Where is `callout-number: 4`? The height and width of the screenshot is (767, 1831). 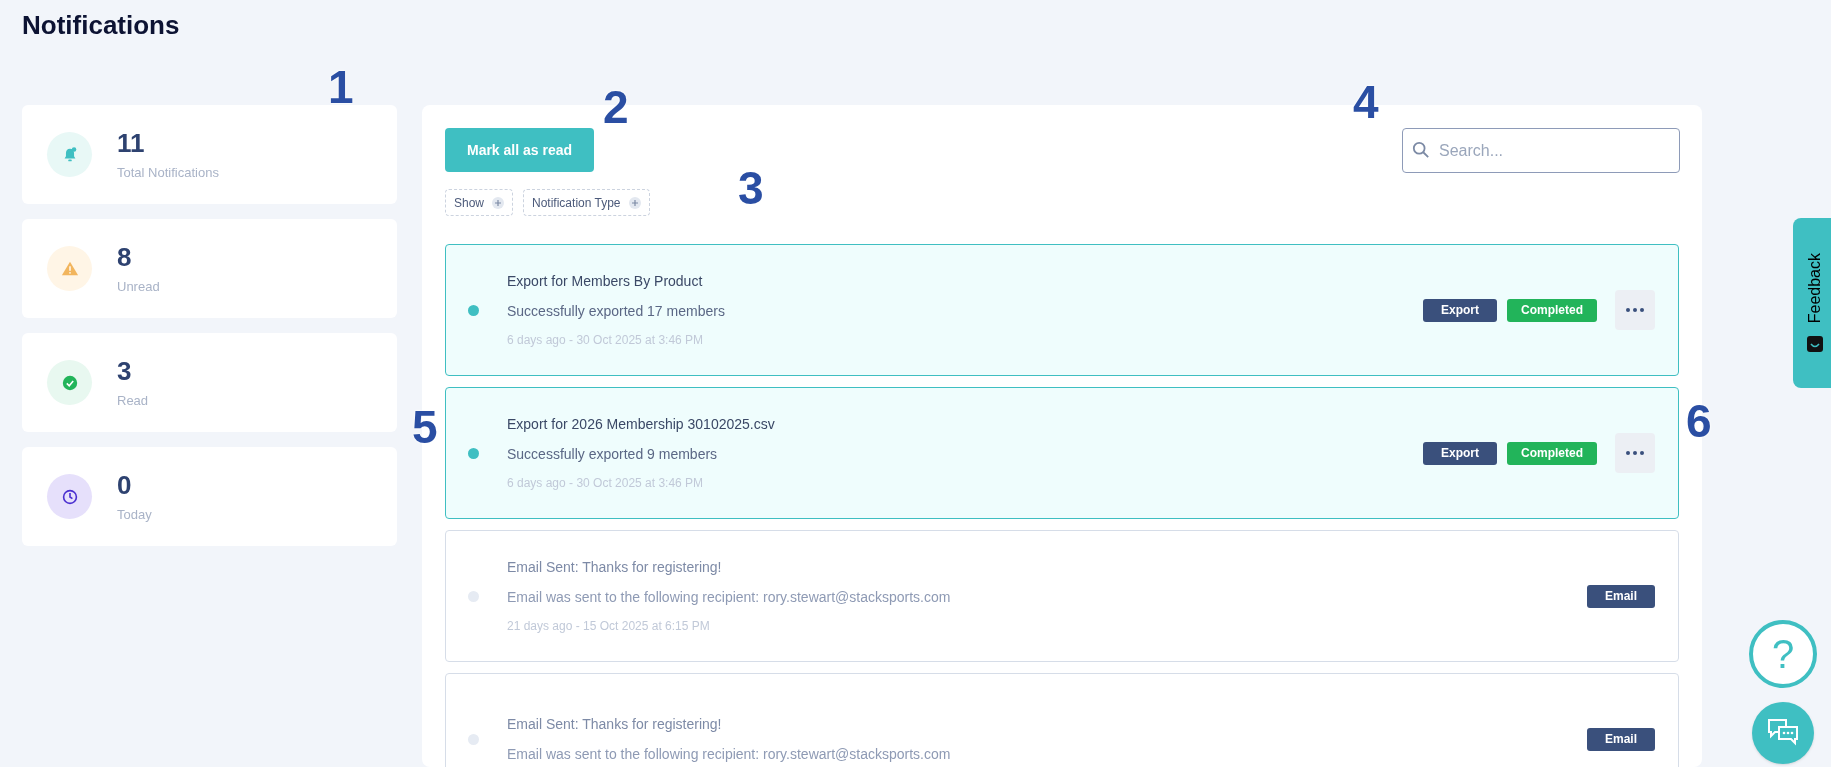 callout-number: 4 is located at coordinates (1366, 102).